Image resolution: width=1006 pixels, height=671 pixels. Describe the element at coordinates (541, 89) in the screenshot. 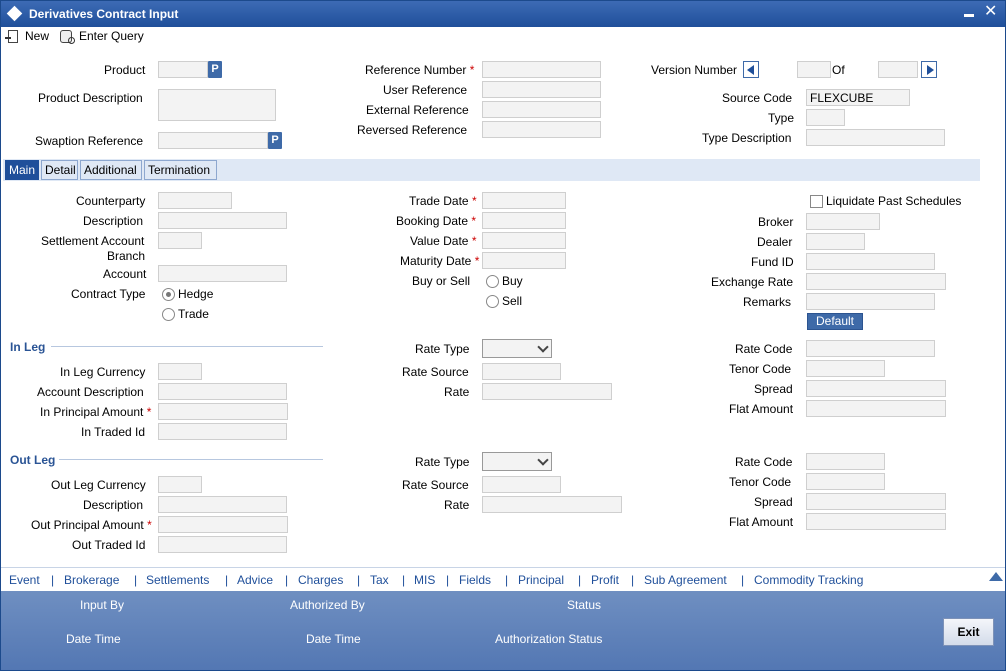

I see `user-reference-field` at that location.